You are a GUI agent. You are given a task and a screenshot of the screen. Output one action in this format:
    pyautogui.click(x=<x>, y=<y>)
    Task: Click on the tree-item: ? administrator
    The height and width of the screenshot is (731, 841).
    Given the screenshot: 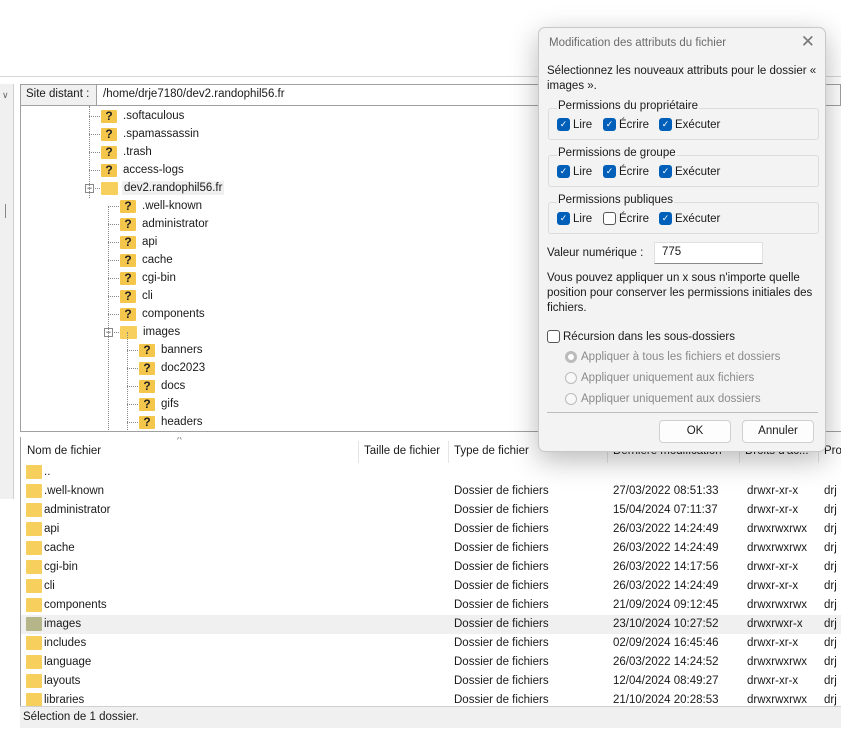 What is the action you would take?
    pyautogui.click(x=165, y=224)
    